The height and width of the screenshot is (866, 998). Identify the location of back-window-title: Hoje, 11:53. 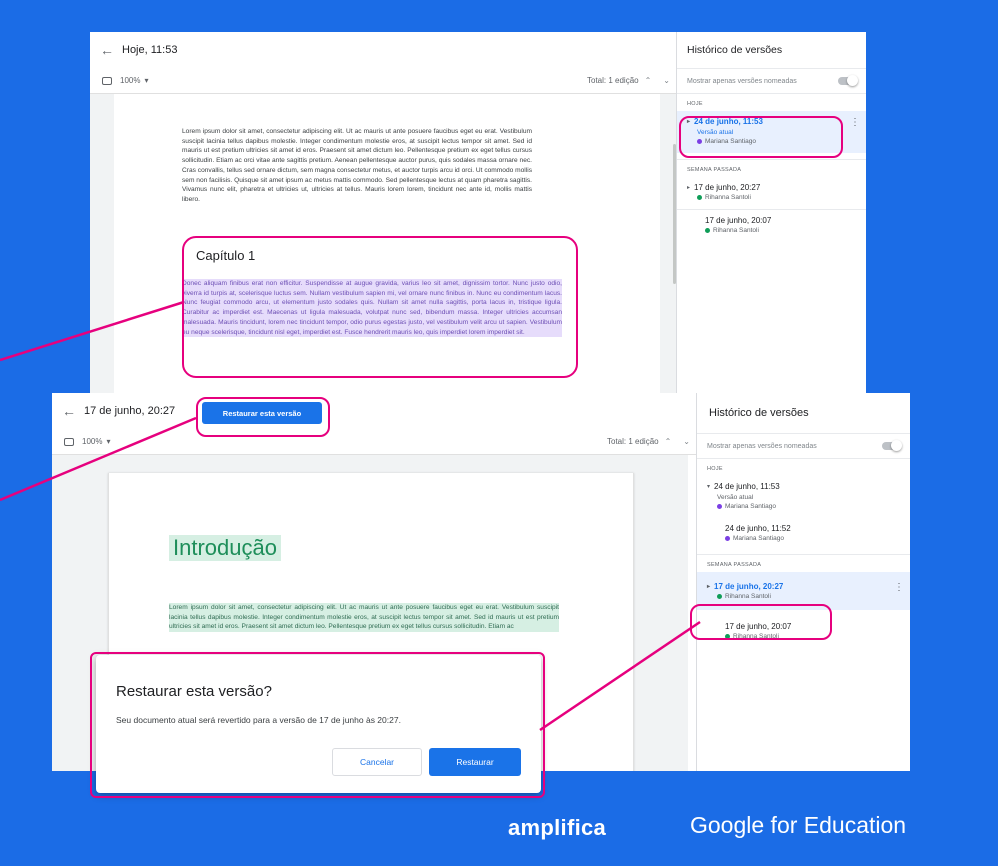
(150, 50).